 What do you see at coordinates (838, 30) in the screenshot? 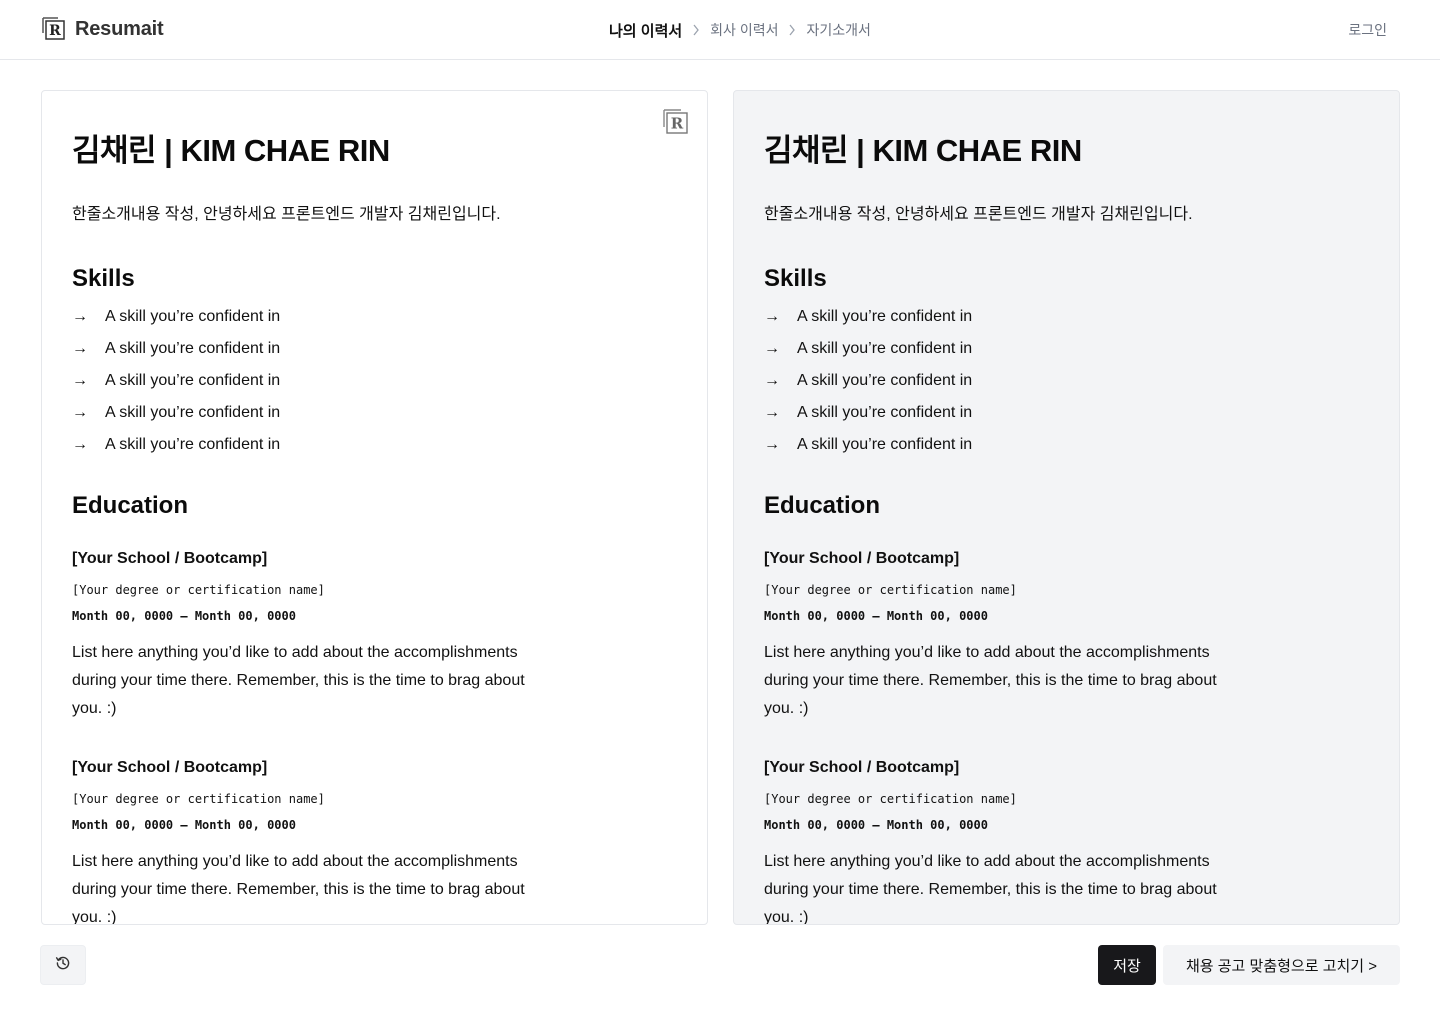
I see `breadcrumb-cover-letter: 자기소개서` at bounding box center [838, 30].